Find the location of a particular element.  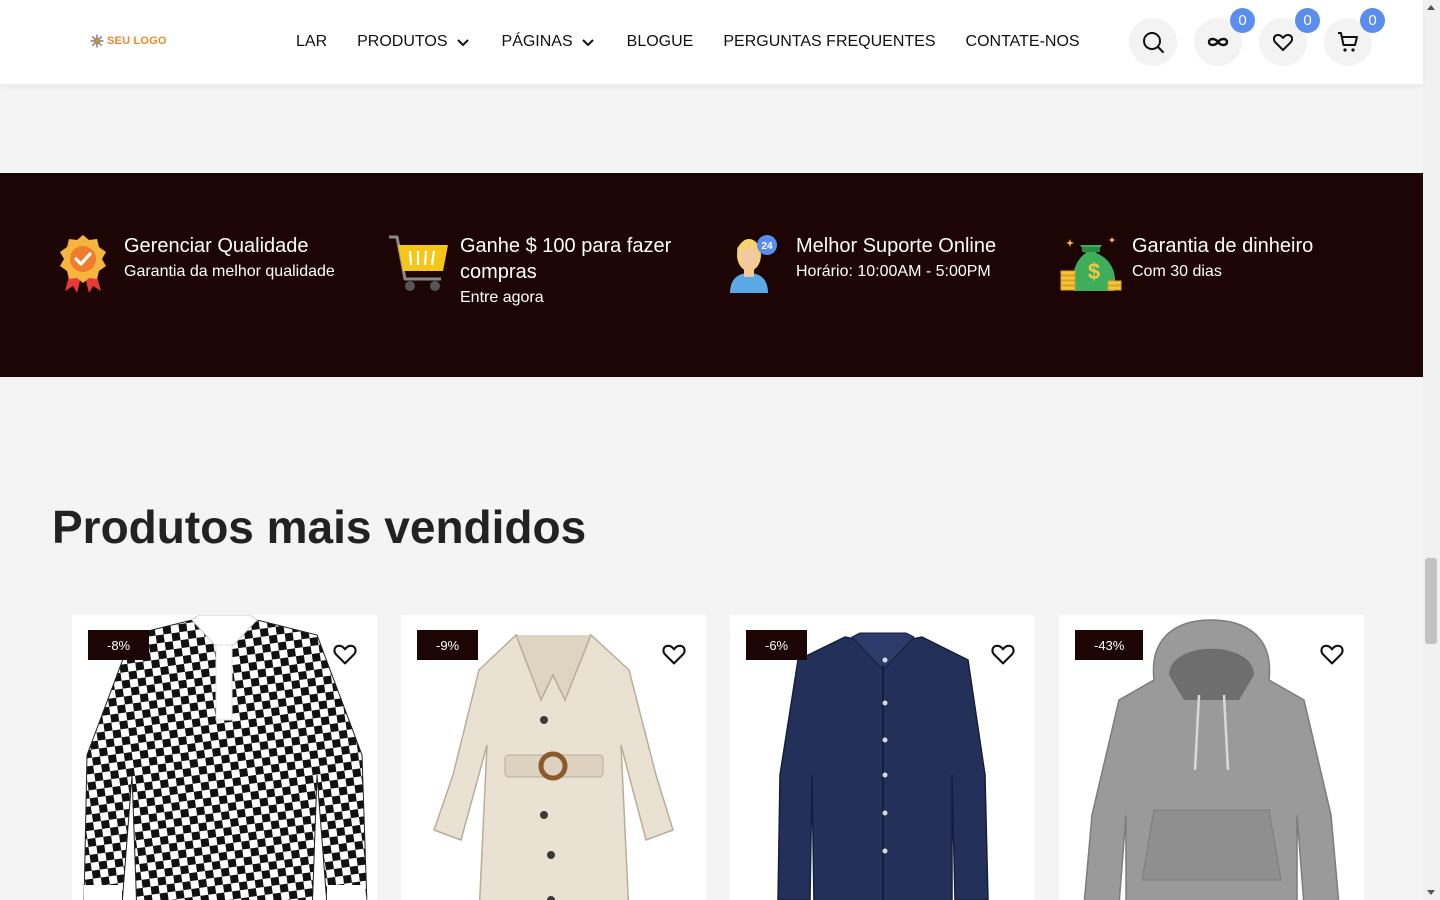

nav-item-blogue: BLOGUE is located at coordinates (660, 42).